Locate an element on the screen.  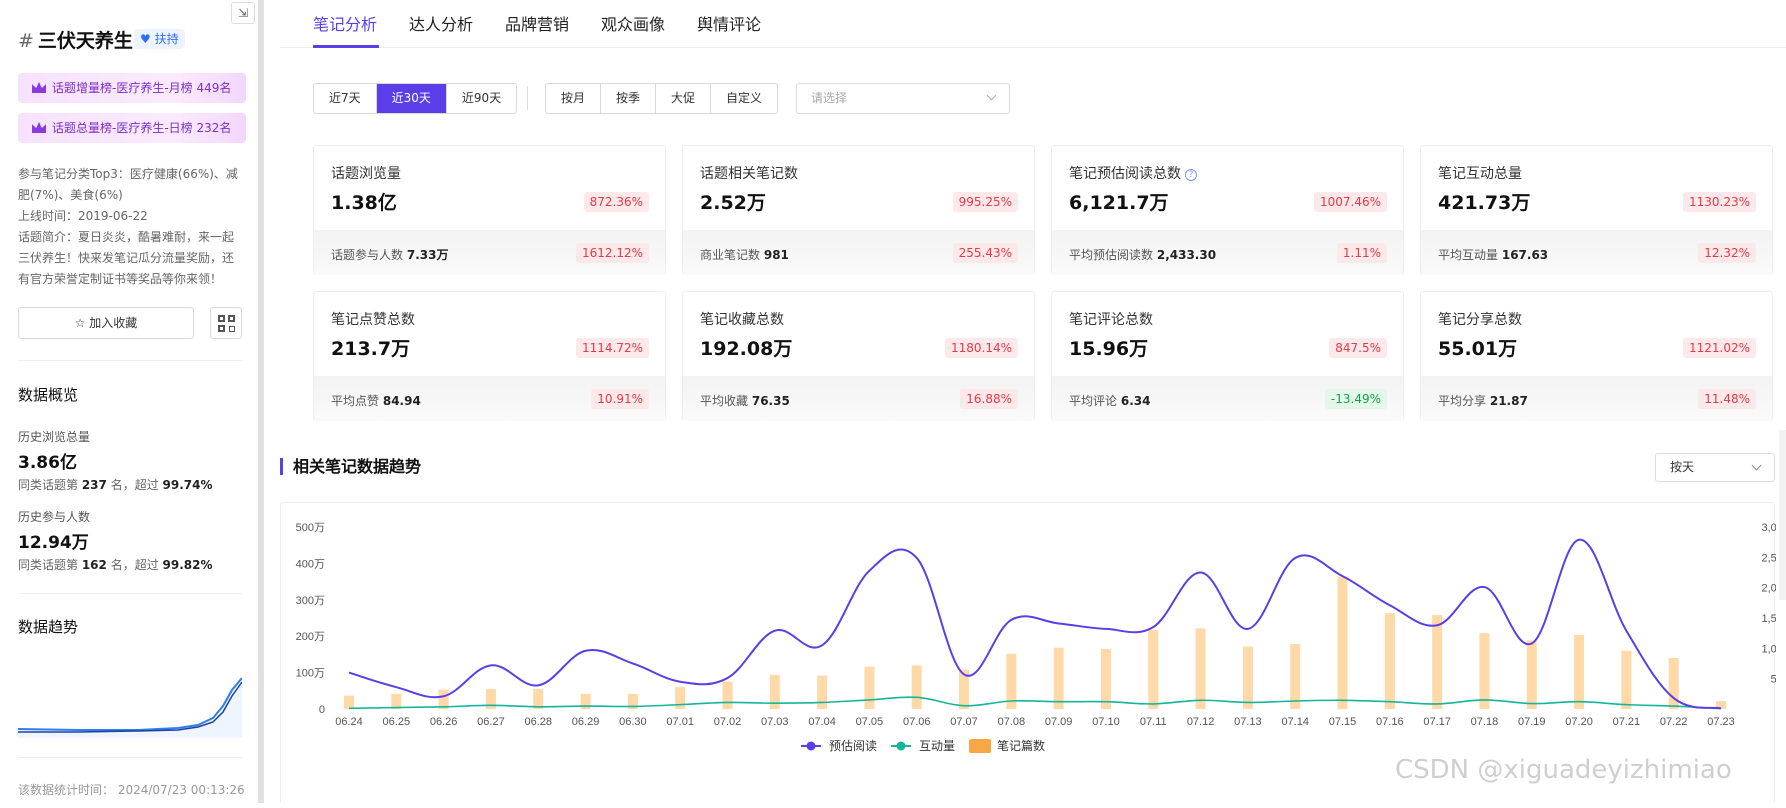
period-custom-button: 自定义 is located at coordinates (744, 98).